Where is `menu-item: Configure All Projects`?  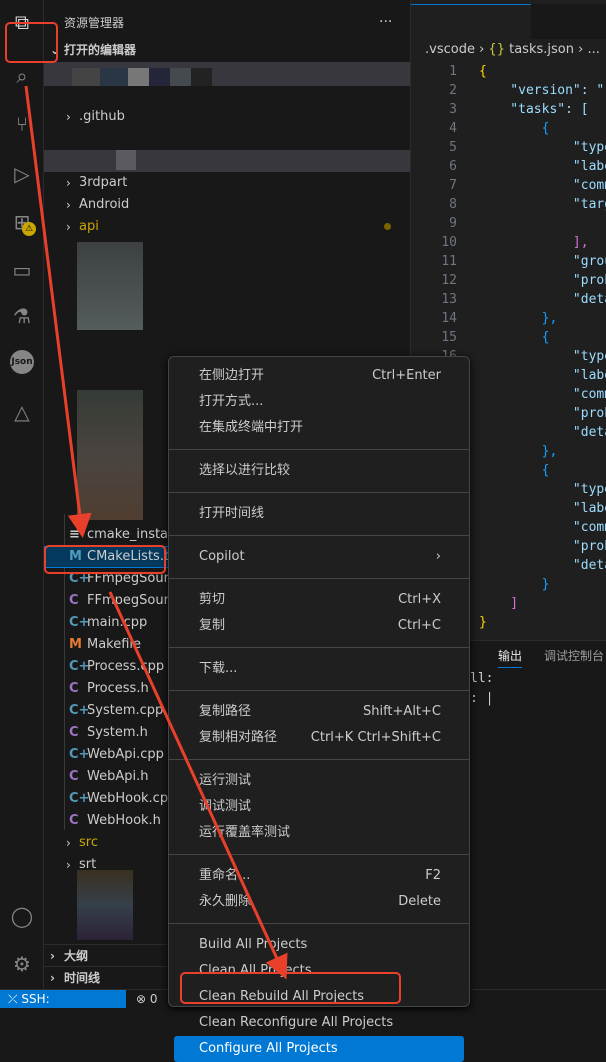 menu-item: Configure All Projects is located at coordinates (319, 1049).